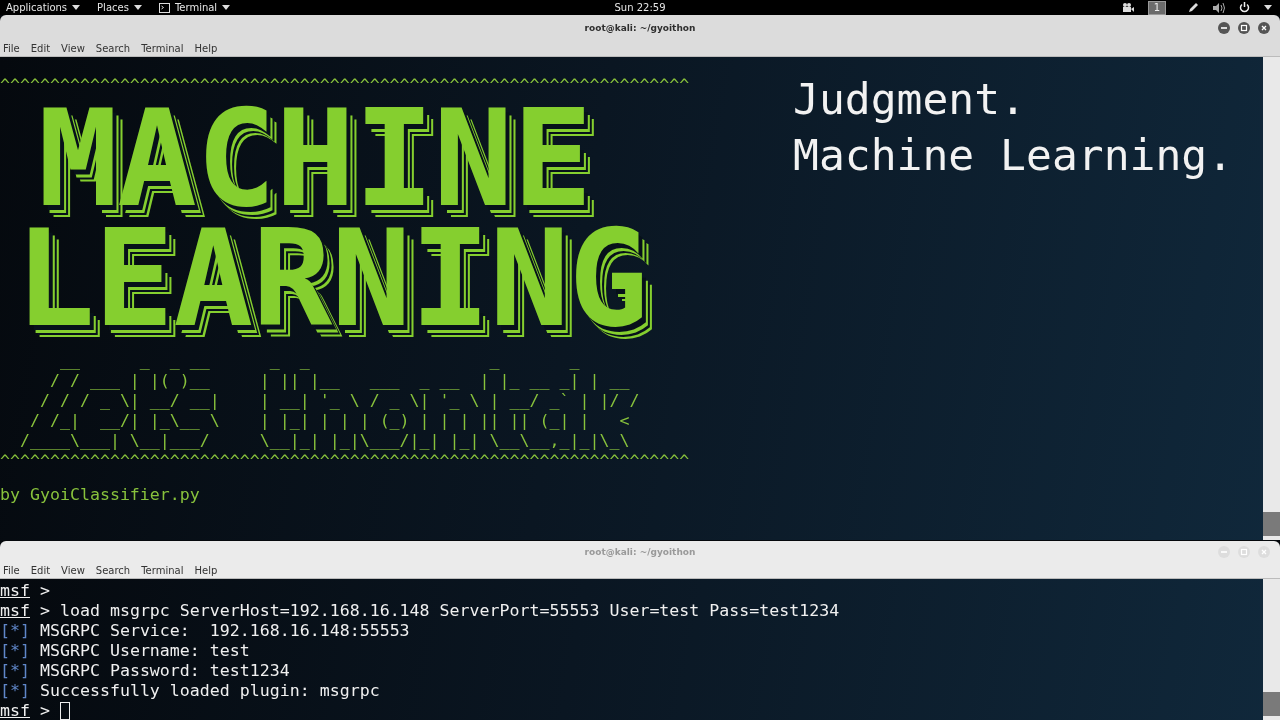 The width and height of the screenshot is (1280, 720). What do you see at coordinates (315, 159) in the screenshot?
I see `banner-title: MACHINE` at bounding box center [315, 159].